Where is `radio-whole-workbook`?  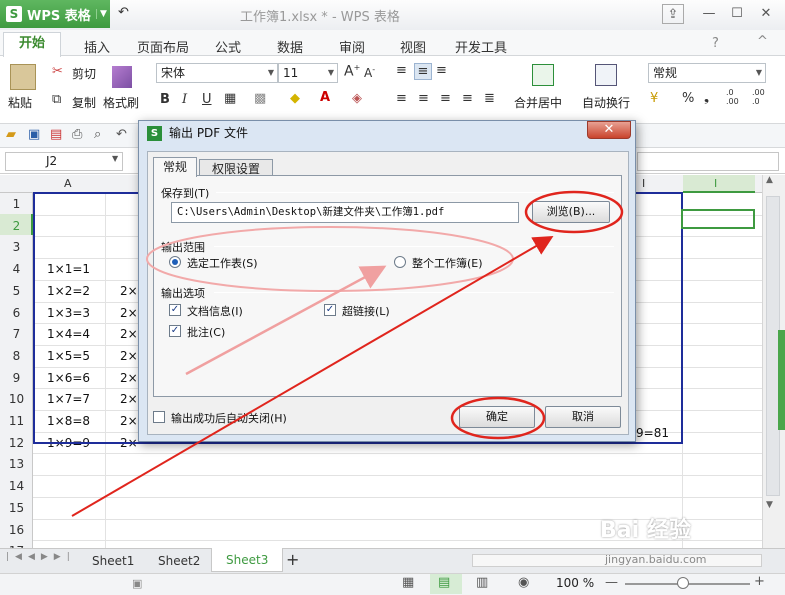 radio-whole-workbook is located at coordinates (400, 262).